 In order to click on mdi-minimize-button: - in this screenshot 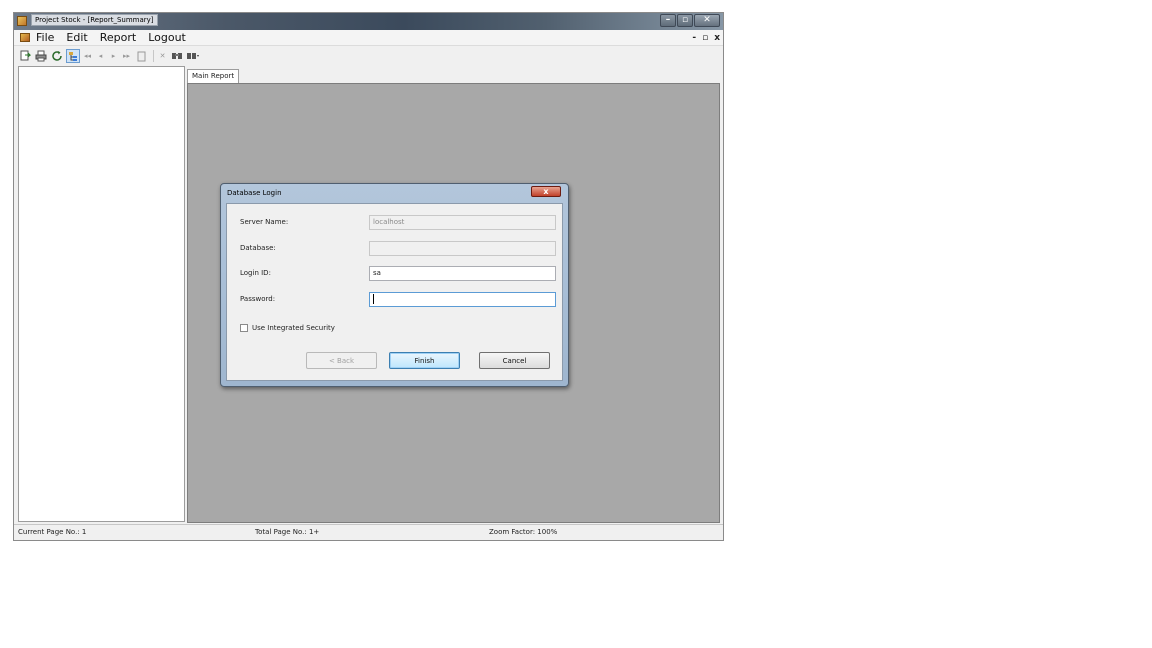, I will do `click(694, 38)`.